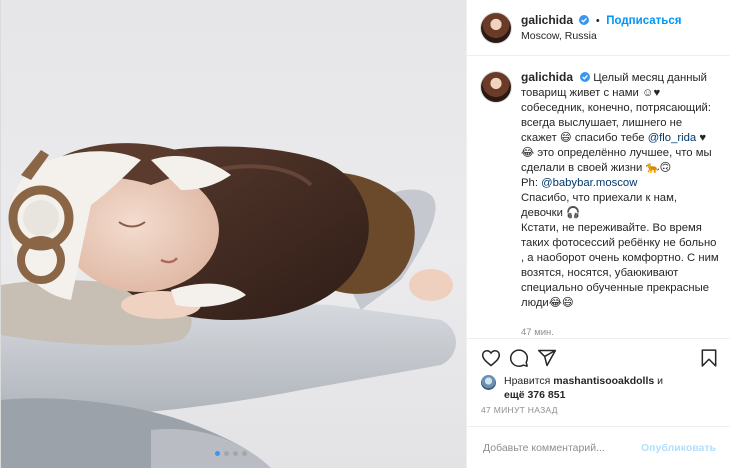  I want to click on comment-icon, so click(519, 358).